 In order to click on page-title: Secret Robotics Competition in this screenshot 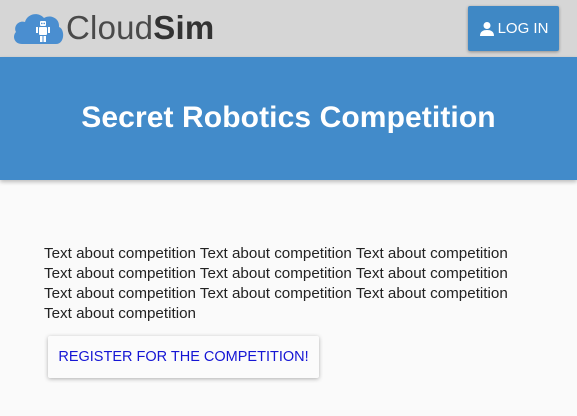, I will do `click(288, 117)`.